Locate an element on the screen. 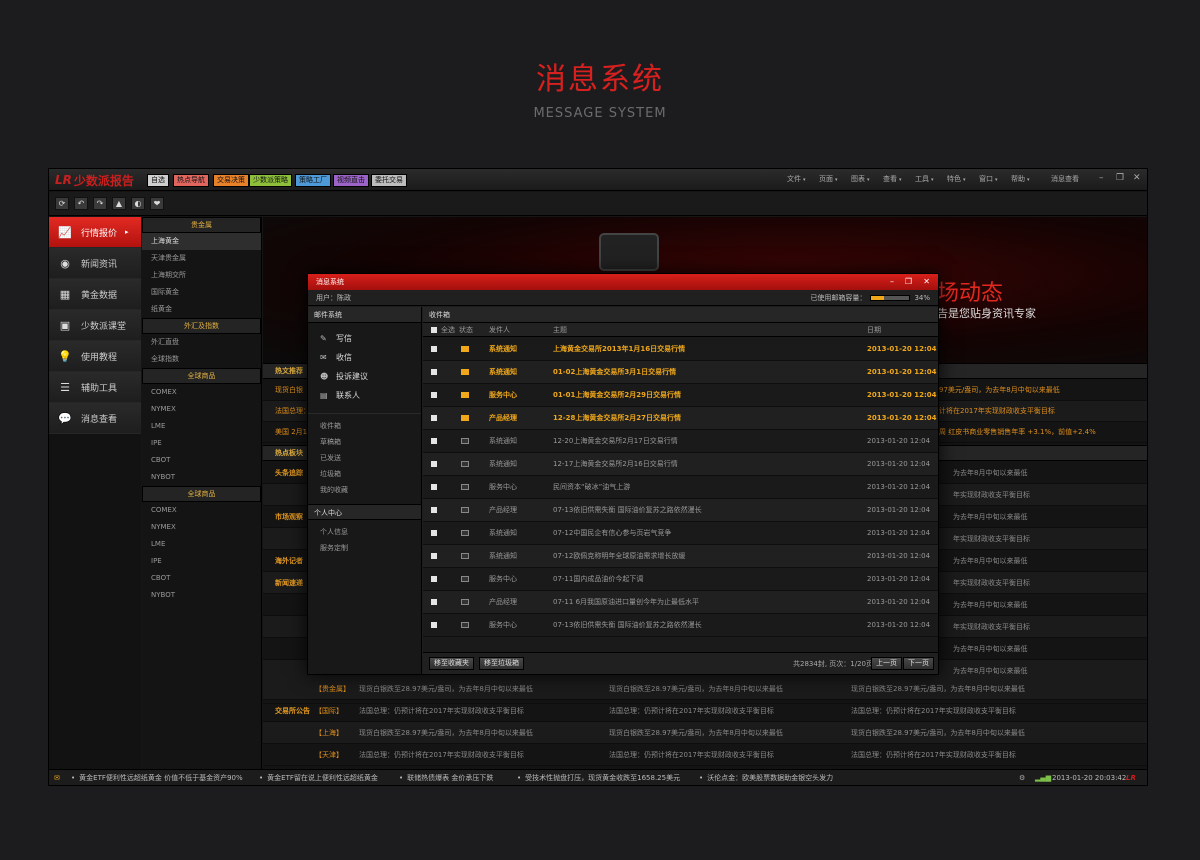 This screenshot has width=1200, height=860. sidebar-item: 💬 消息查看 is located at coordinates (95, 418).